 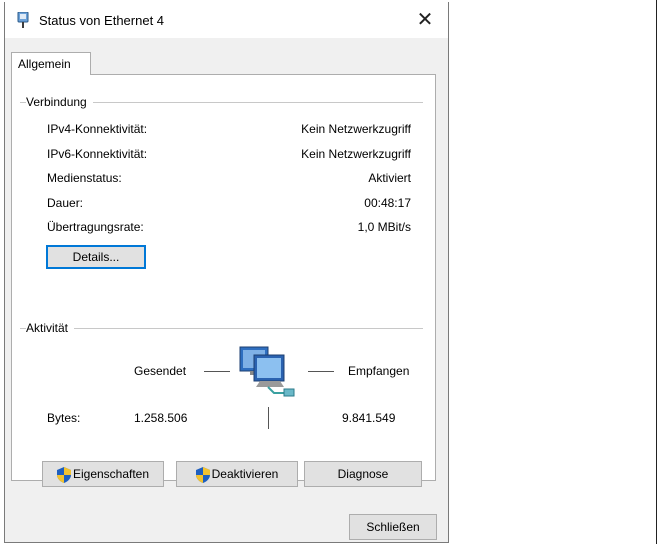 I want to click on background-edge, so click(x=656, y=272).